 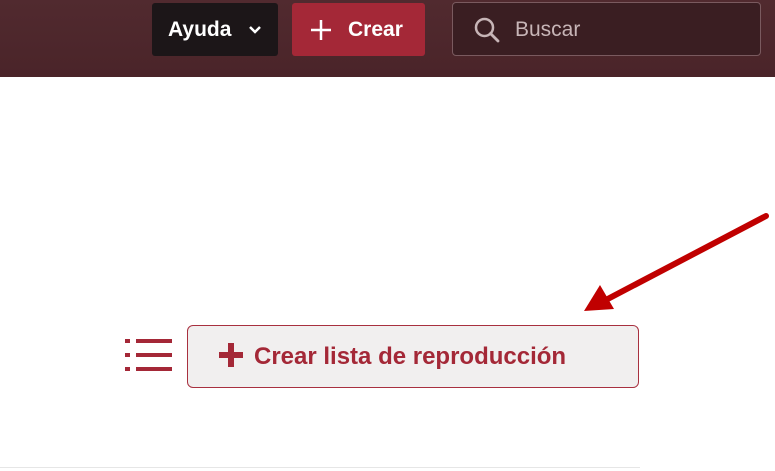 I want to click on divider, so click(x=320, y=467).